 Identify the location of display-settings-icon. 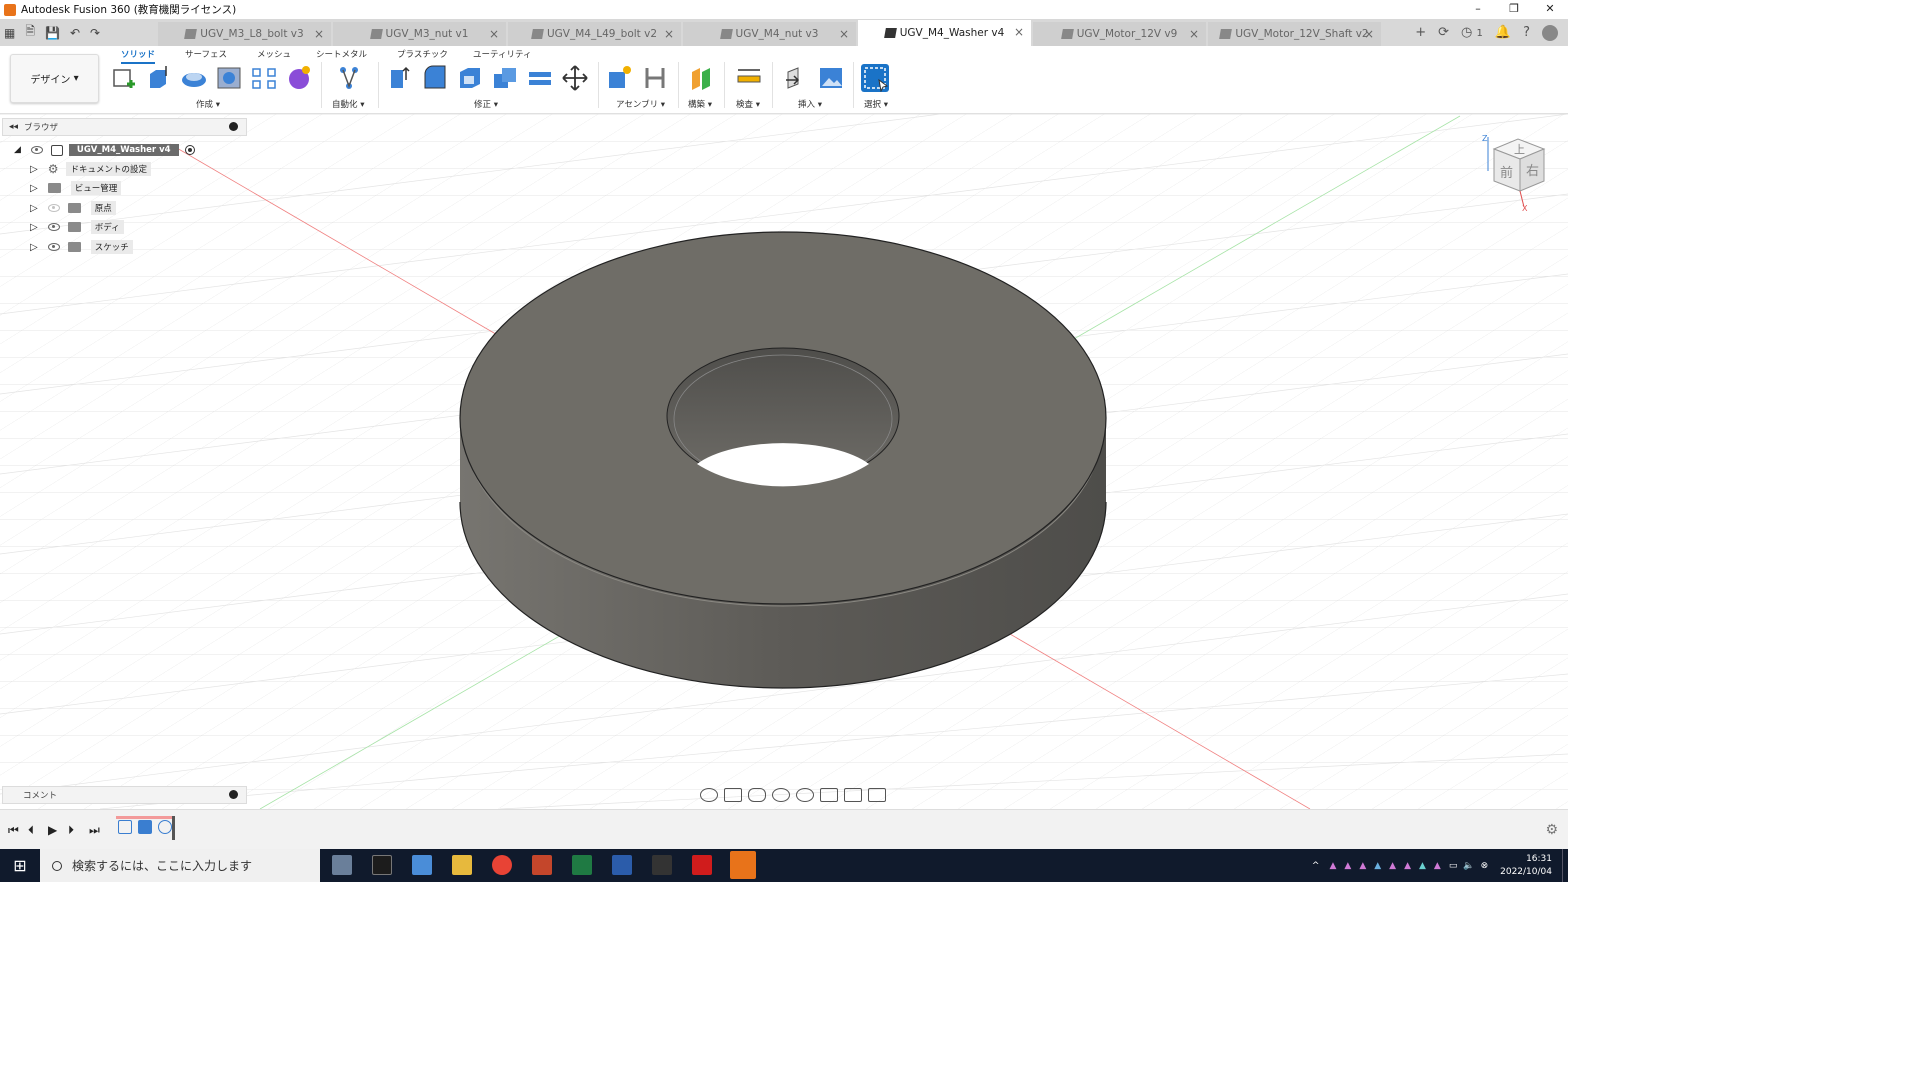
(829, 795).